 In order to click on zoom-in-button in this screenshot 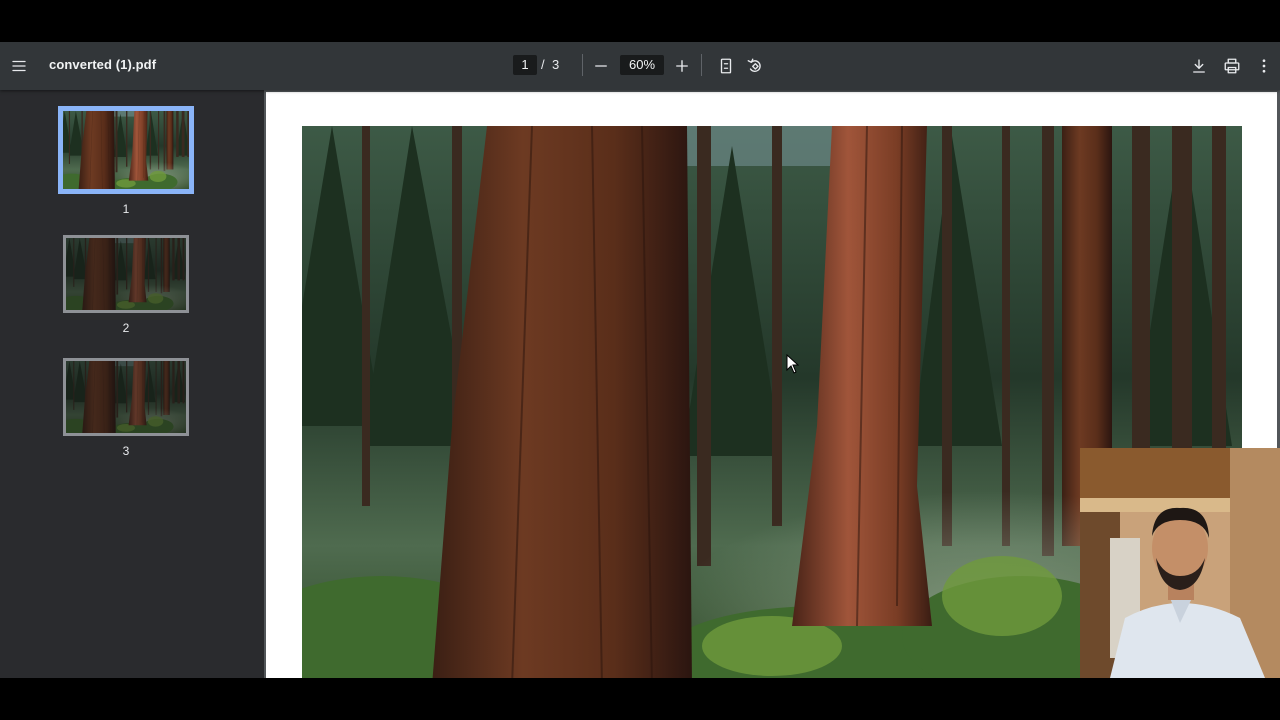, I will do `click(682, 66)`.